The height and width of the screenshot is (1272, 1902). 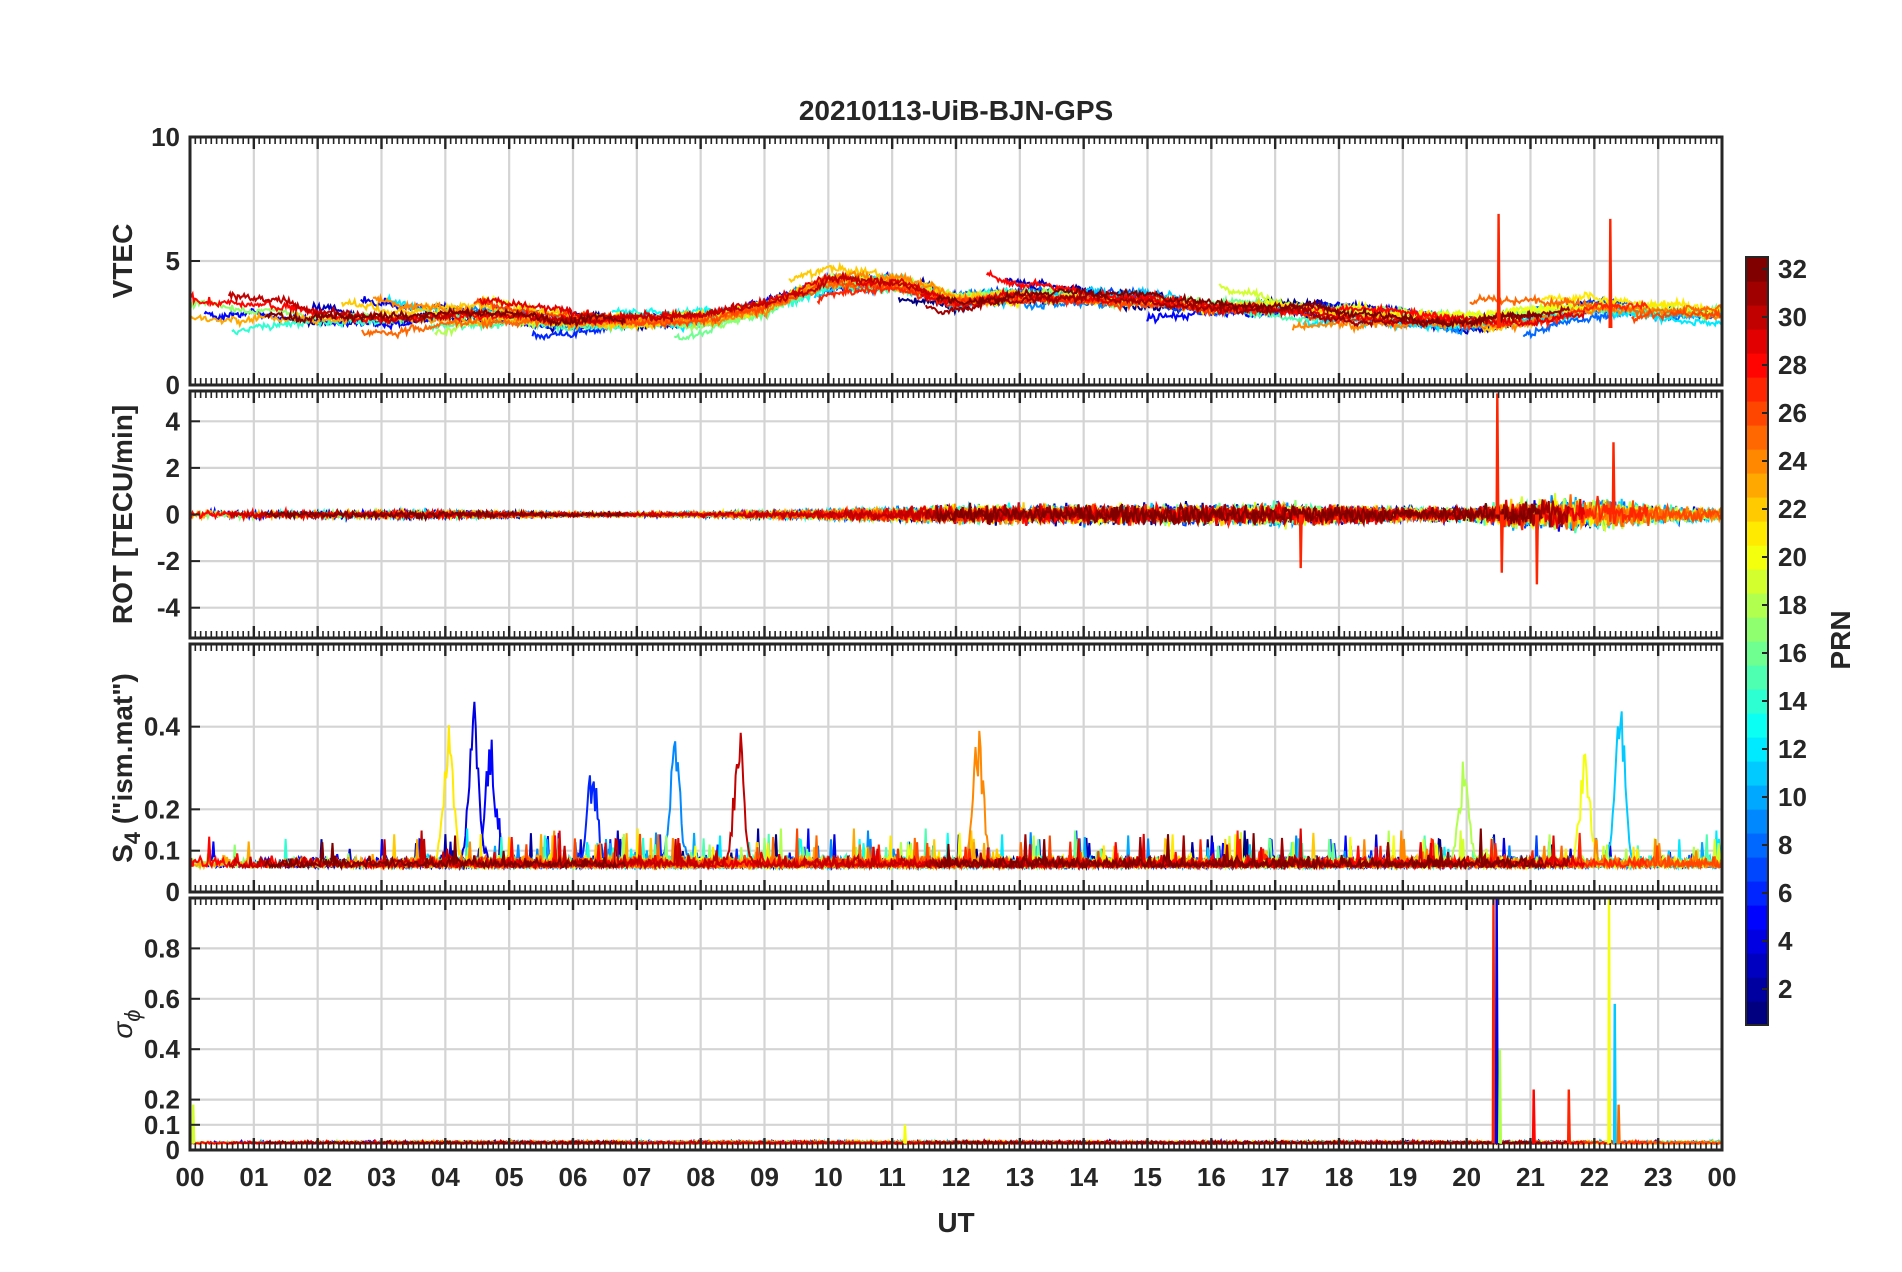 What do you see at coordinates (1594, 1177) in the screenshot?
I see `x-tick-label: 22` at bounding box center [1594, 1177].